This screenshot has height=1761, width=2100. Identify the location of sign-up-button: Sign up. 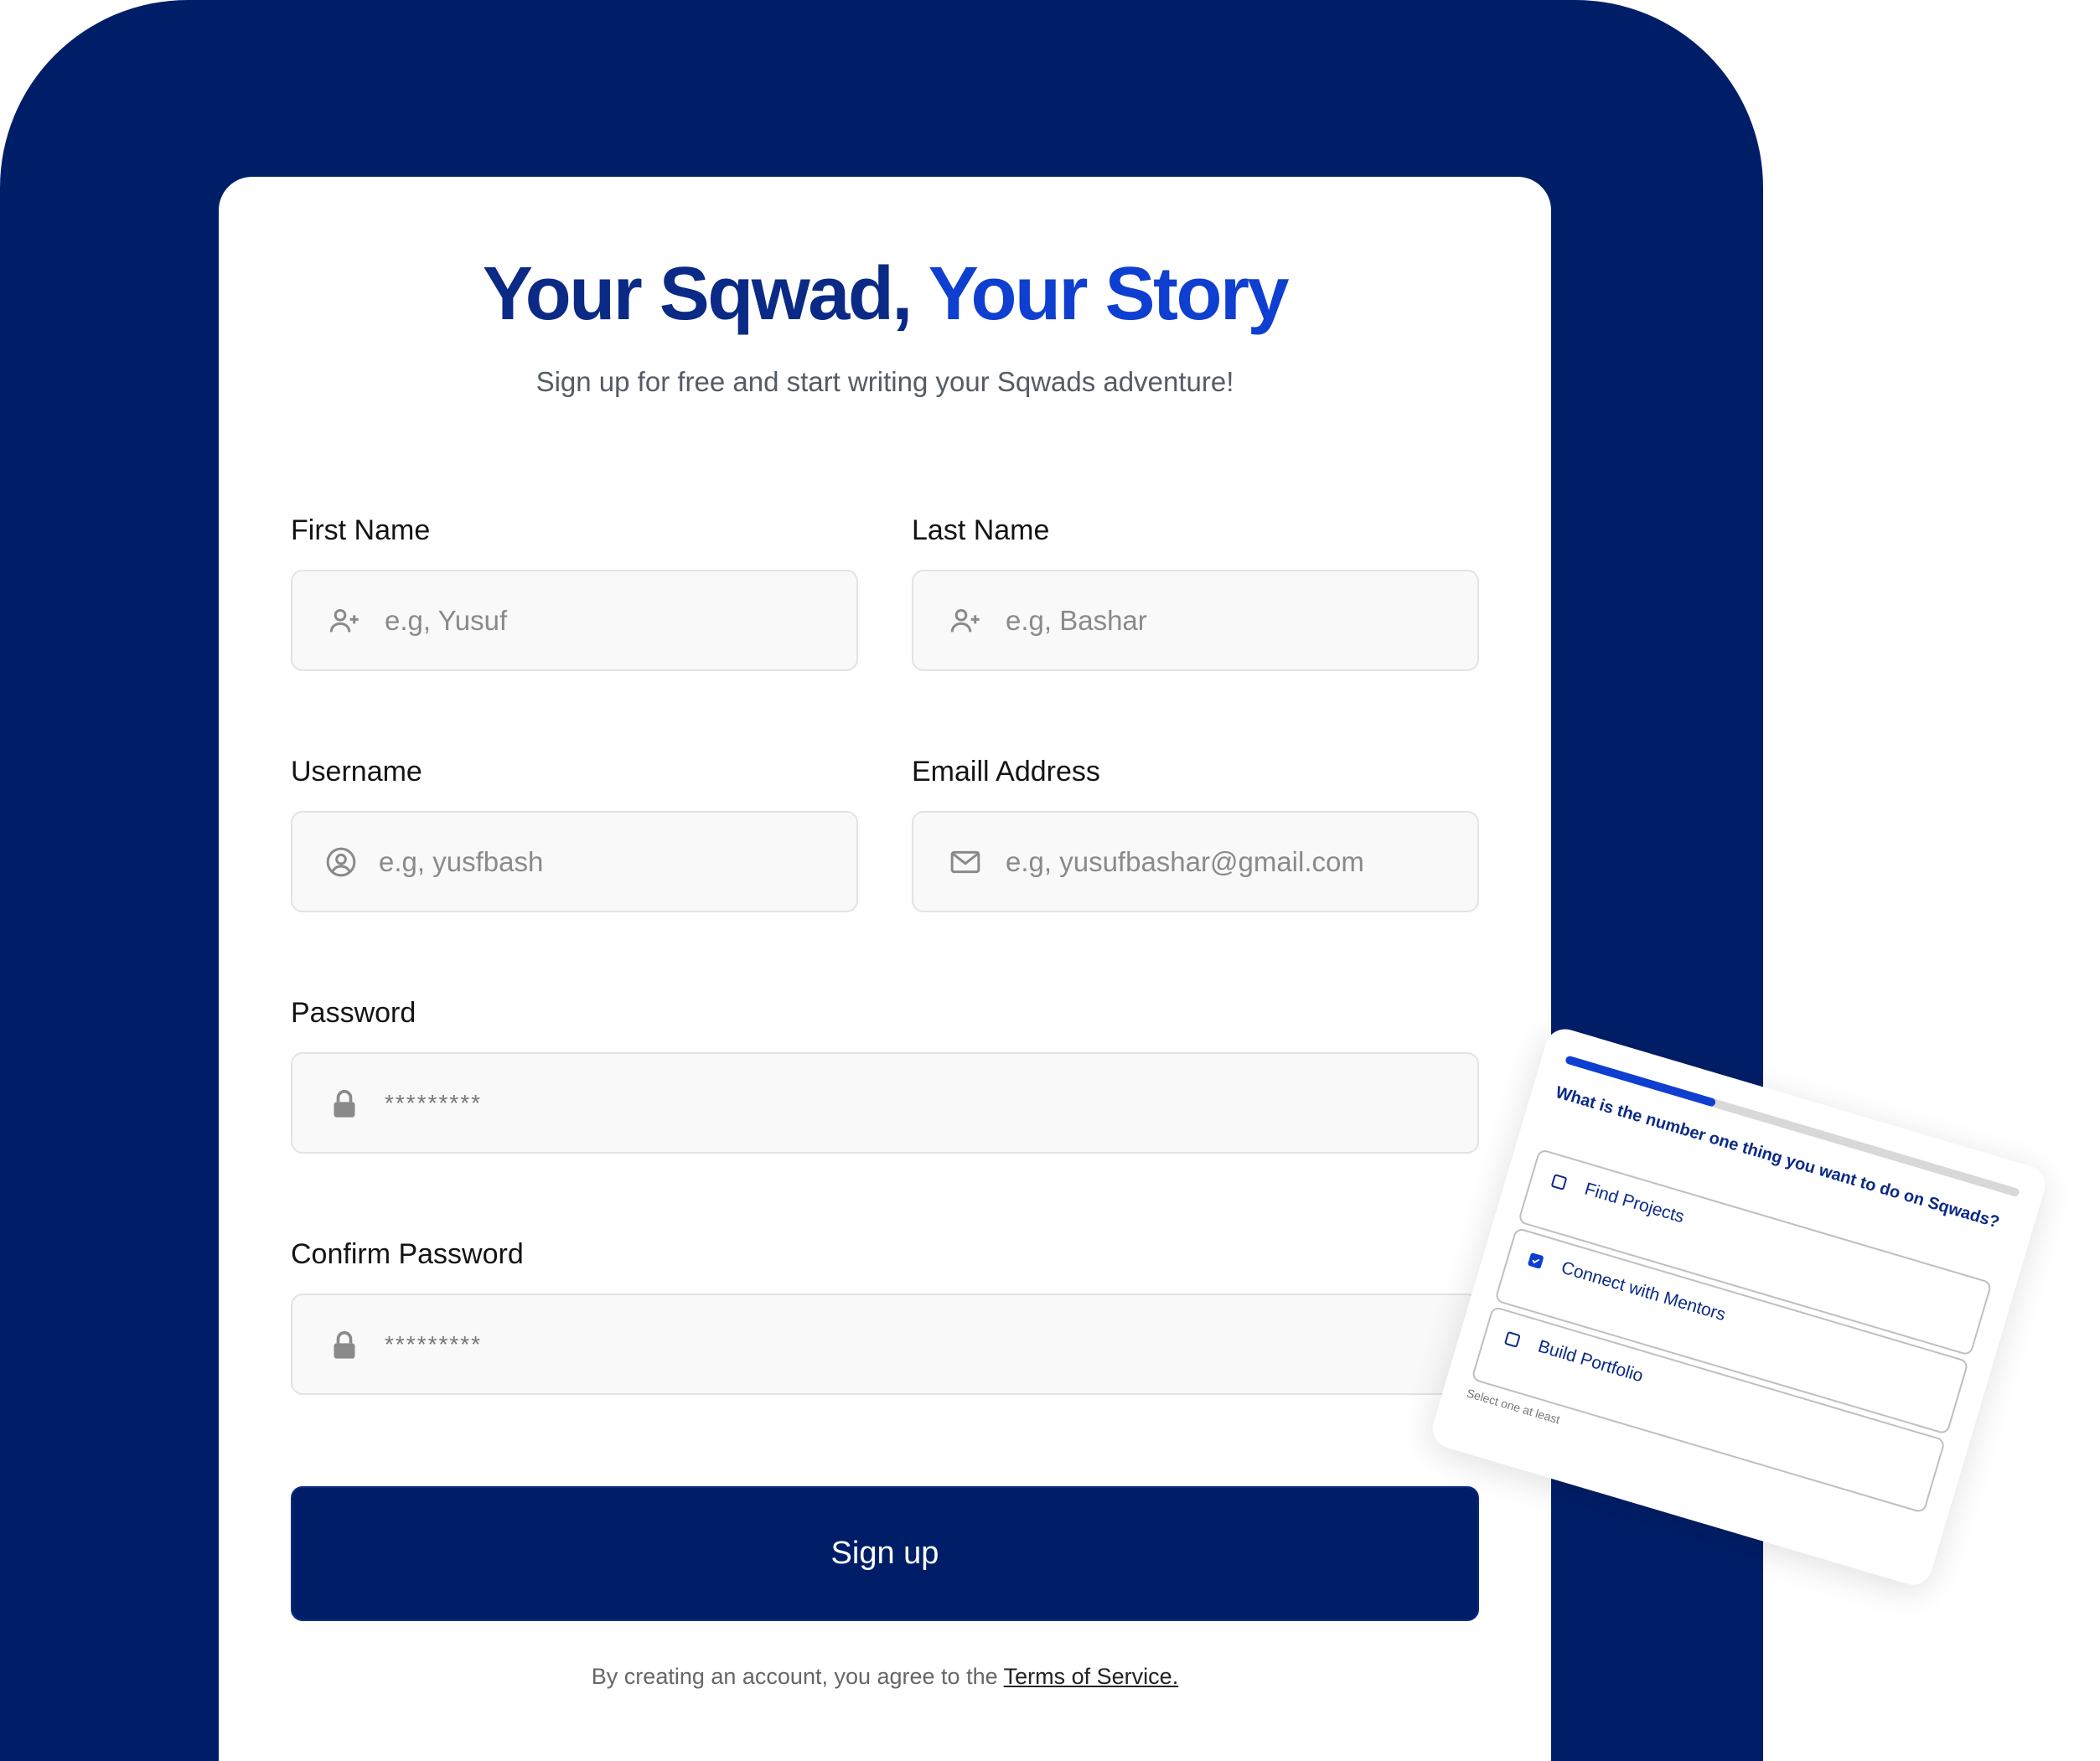
(885, 1553).